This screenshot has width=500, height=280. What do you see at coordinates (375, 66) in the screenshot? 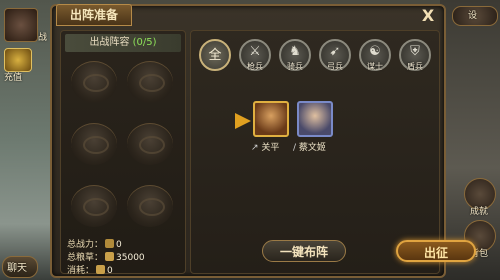
I see `filter-strategist-label: 谋士` at bounding box center [375, 66].